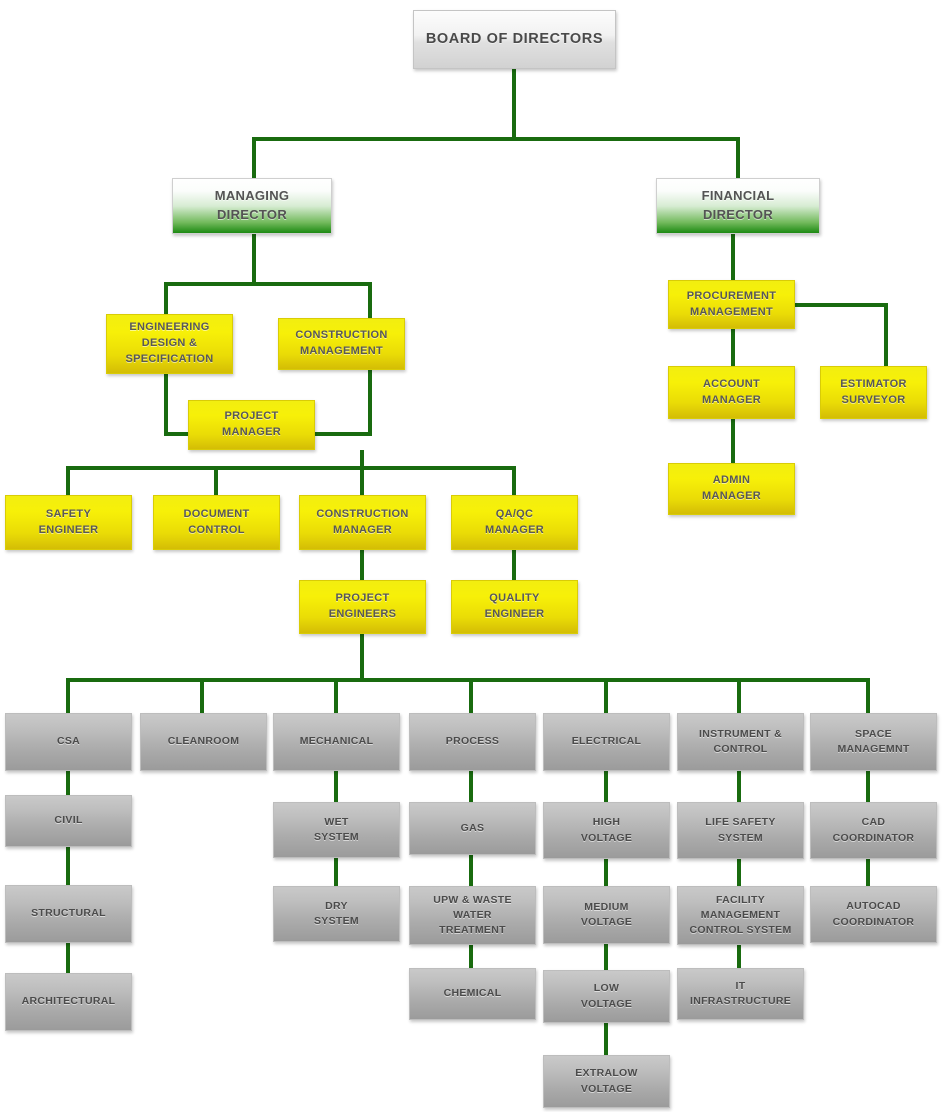  What do you see at coordinates (471, 786) in the screenshot?
I see `connector-process-gas` at bounding box center [471, 786].